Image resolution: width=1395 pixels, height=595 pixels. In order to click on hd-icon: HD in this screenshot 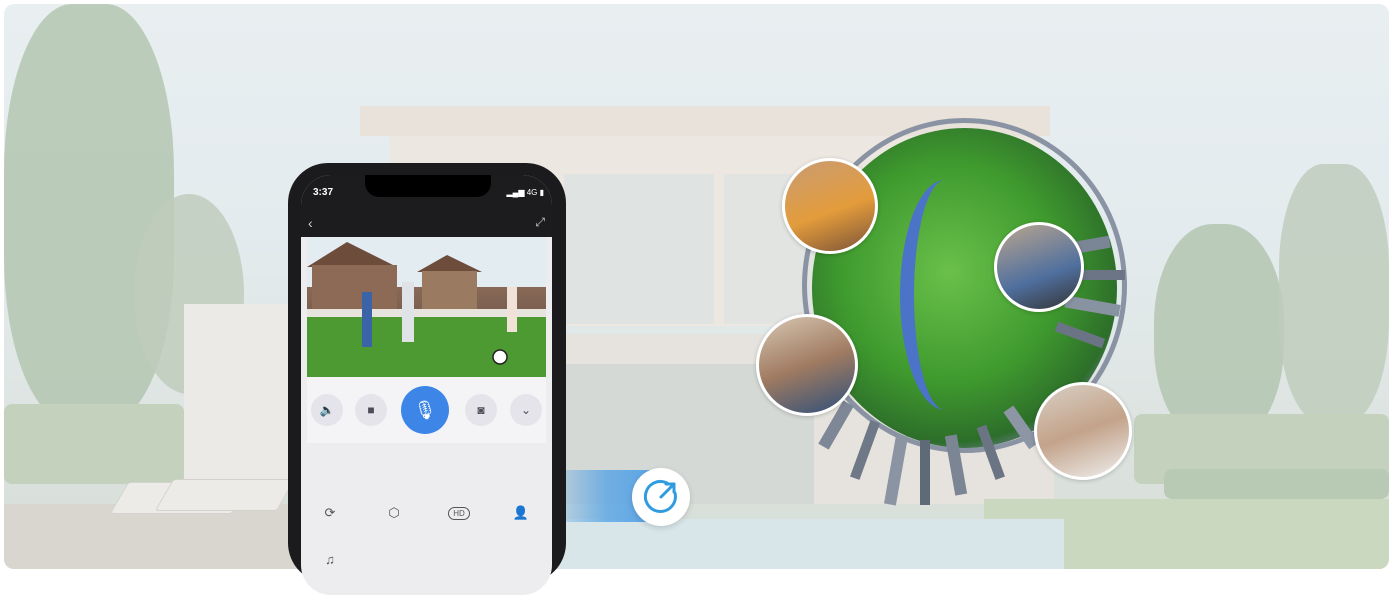, I will do `click(459, 513)`.